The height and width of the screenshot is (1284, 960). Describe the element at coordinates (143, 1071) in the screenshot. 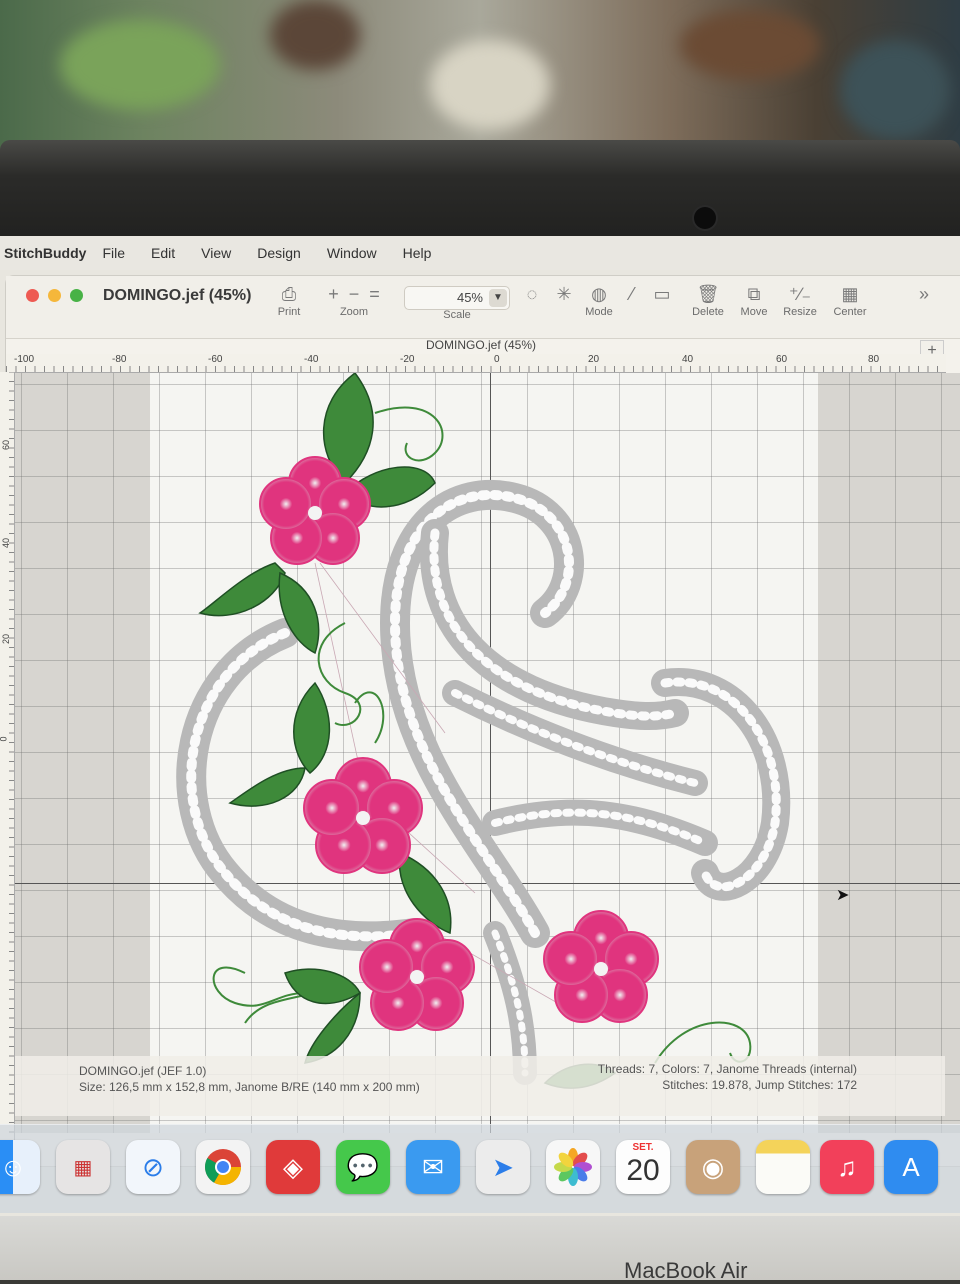

I see `file-info: DOMINGO.jef (JEF 1.0)` at that location.